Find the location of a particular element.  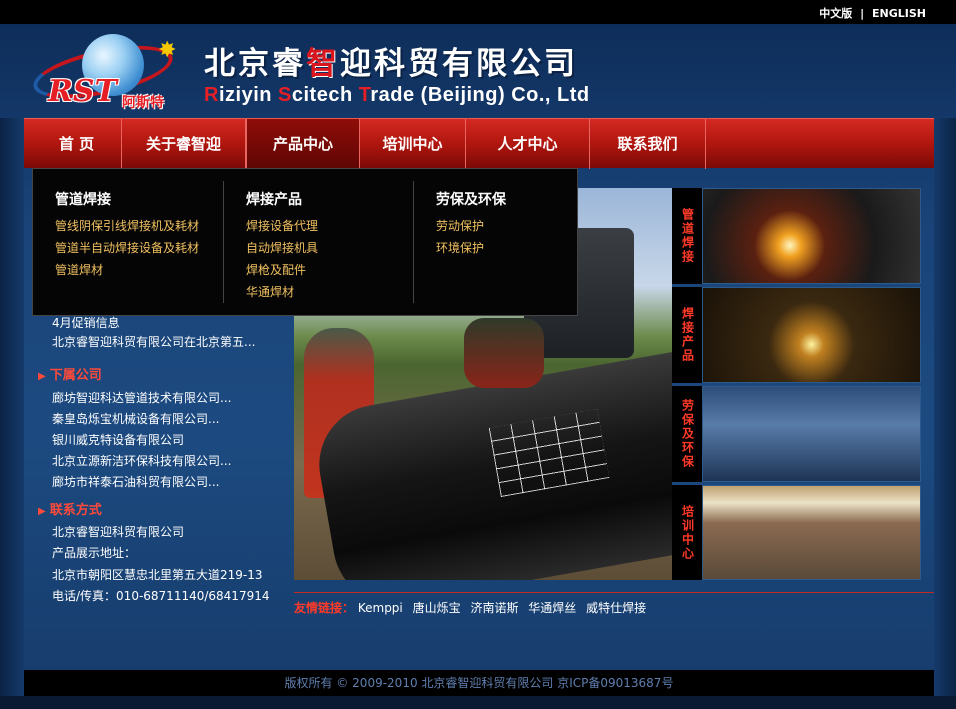

right-rail is located at coordinates (945, 407).